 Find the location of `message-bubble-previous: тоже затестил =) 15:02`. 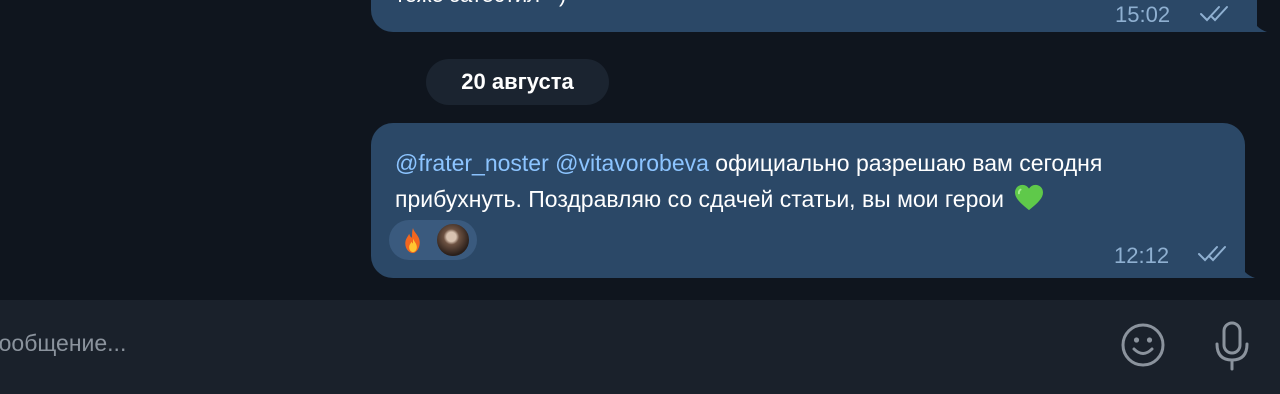

message-bubble-previous: тоже затестил =) 15:02 is located at coordinates (819, 16).